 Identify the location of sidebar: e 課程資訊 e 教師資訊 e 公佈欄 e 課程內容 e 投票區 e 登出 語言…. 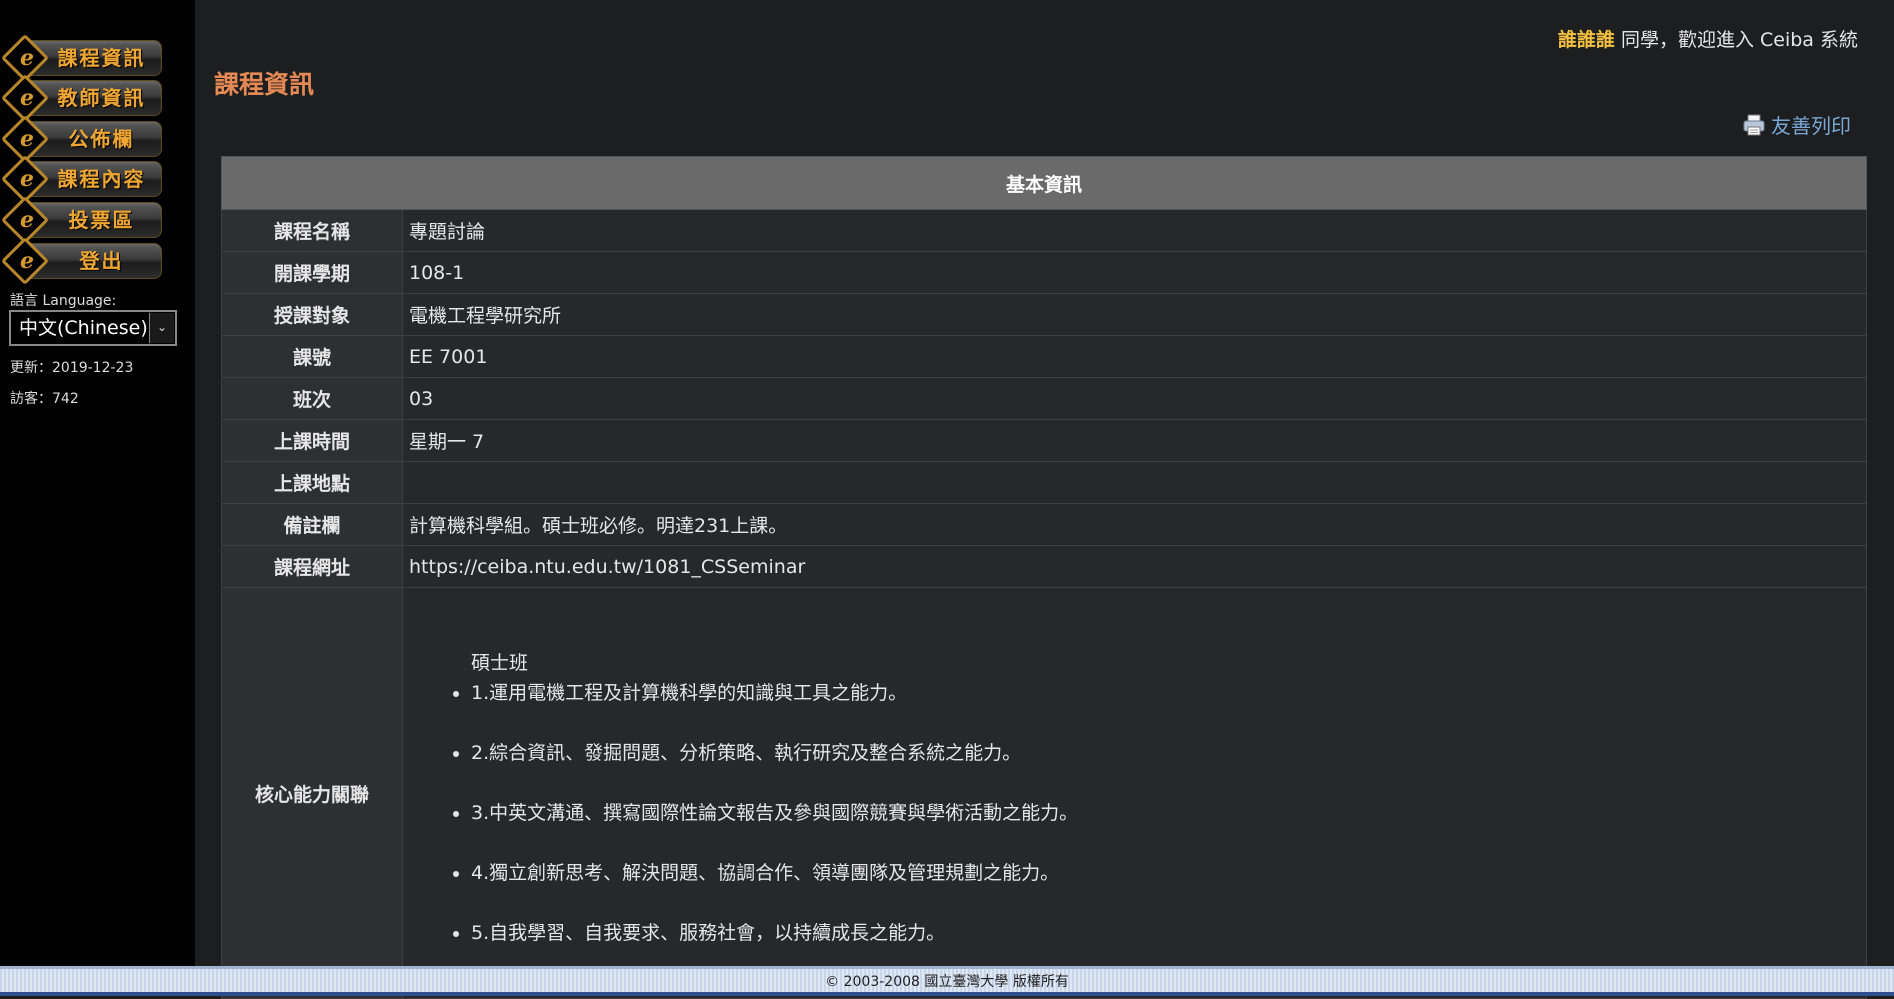
(97, 483).